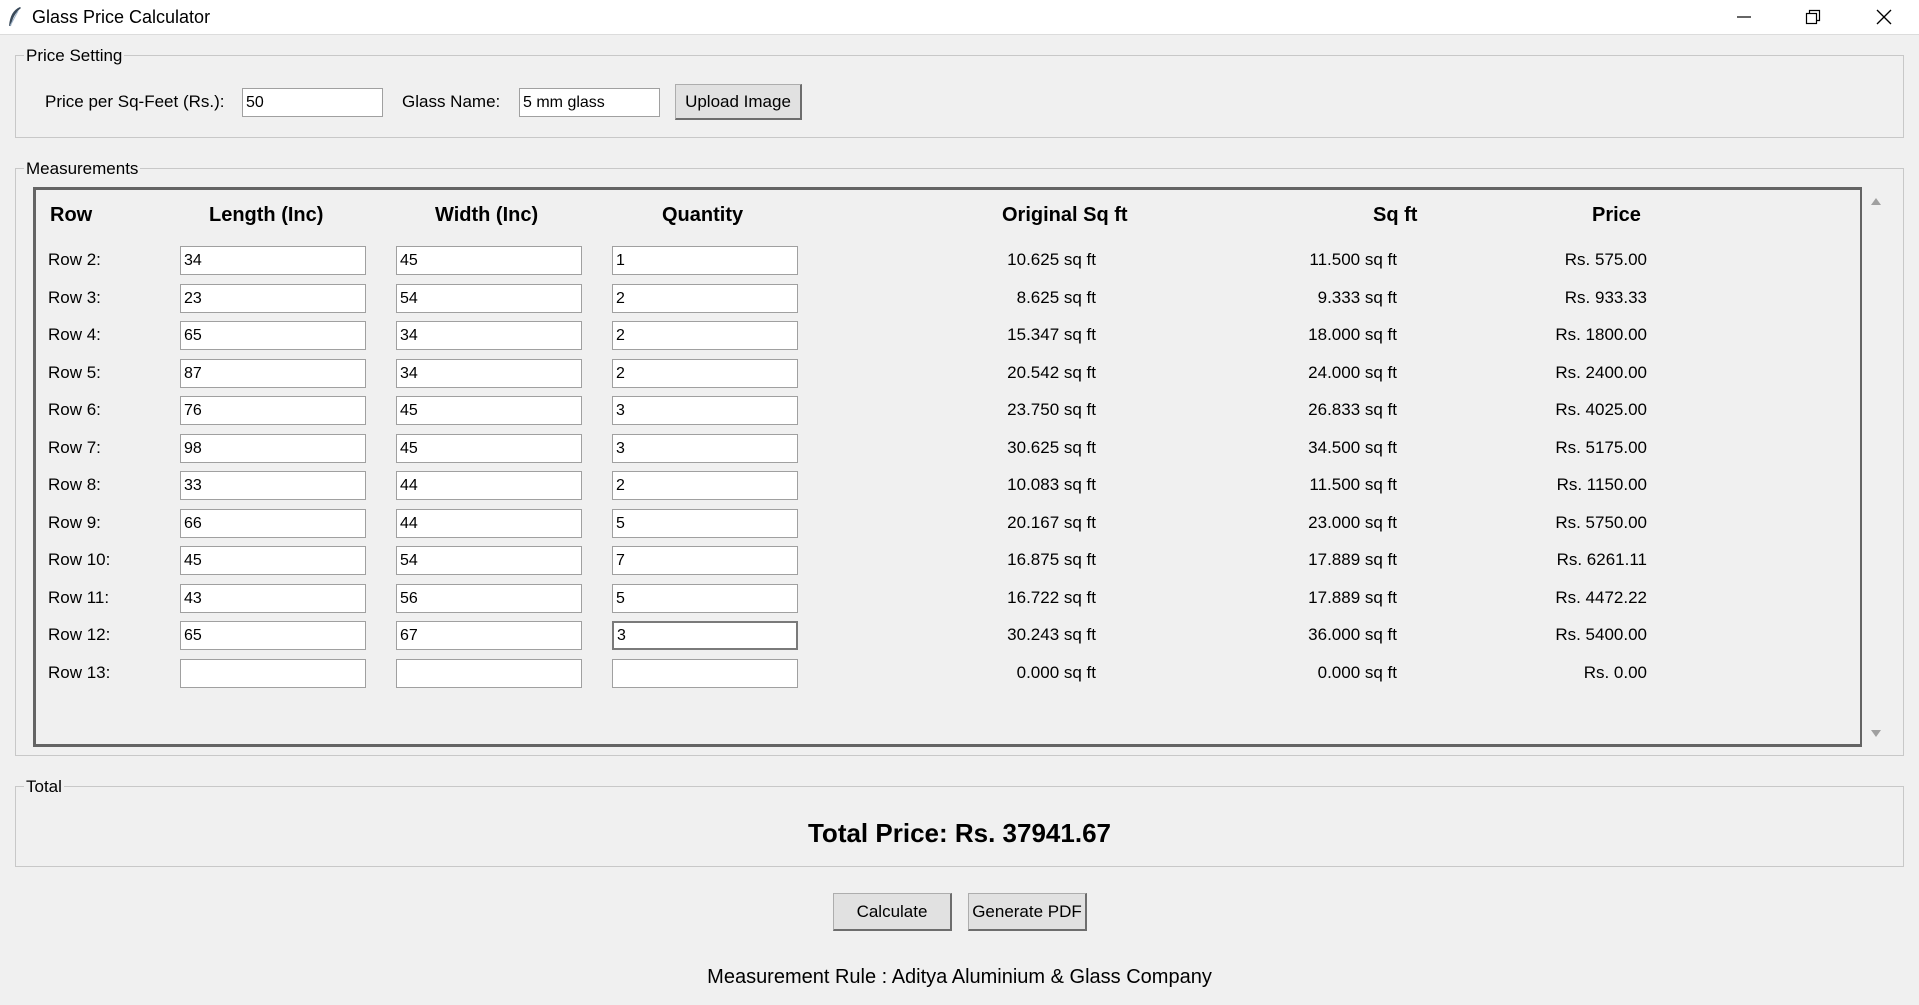 Image resolution: width=1919 pixels, height=1005 pixels. I want to click on restore-icon, so click(1813, 17).